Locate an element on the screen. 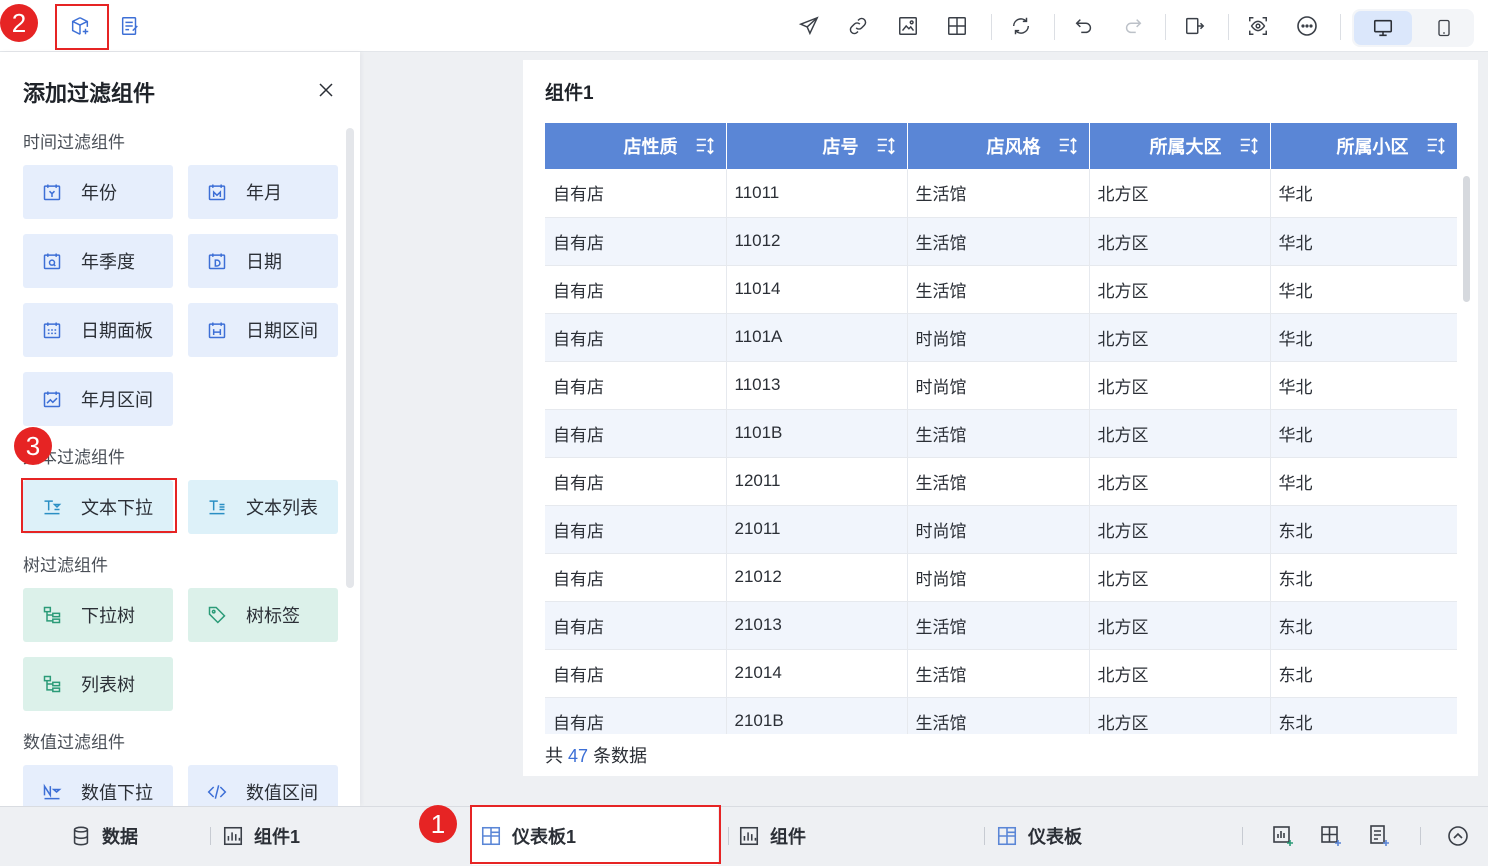  add-filter-component-icon is located at coordinates (80, 26).